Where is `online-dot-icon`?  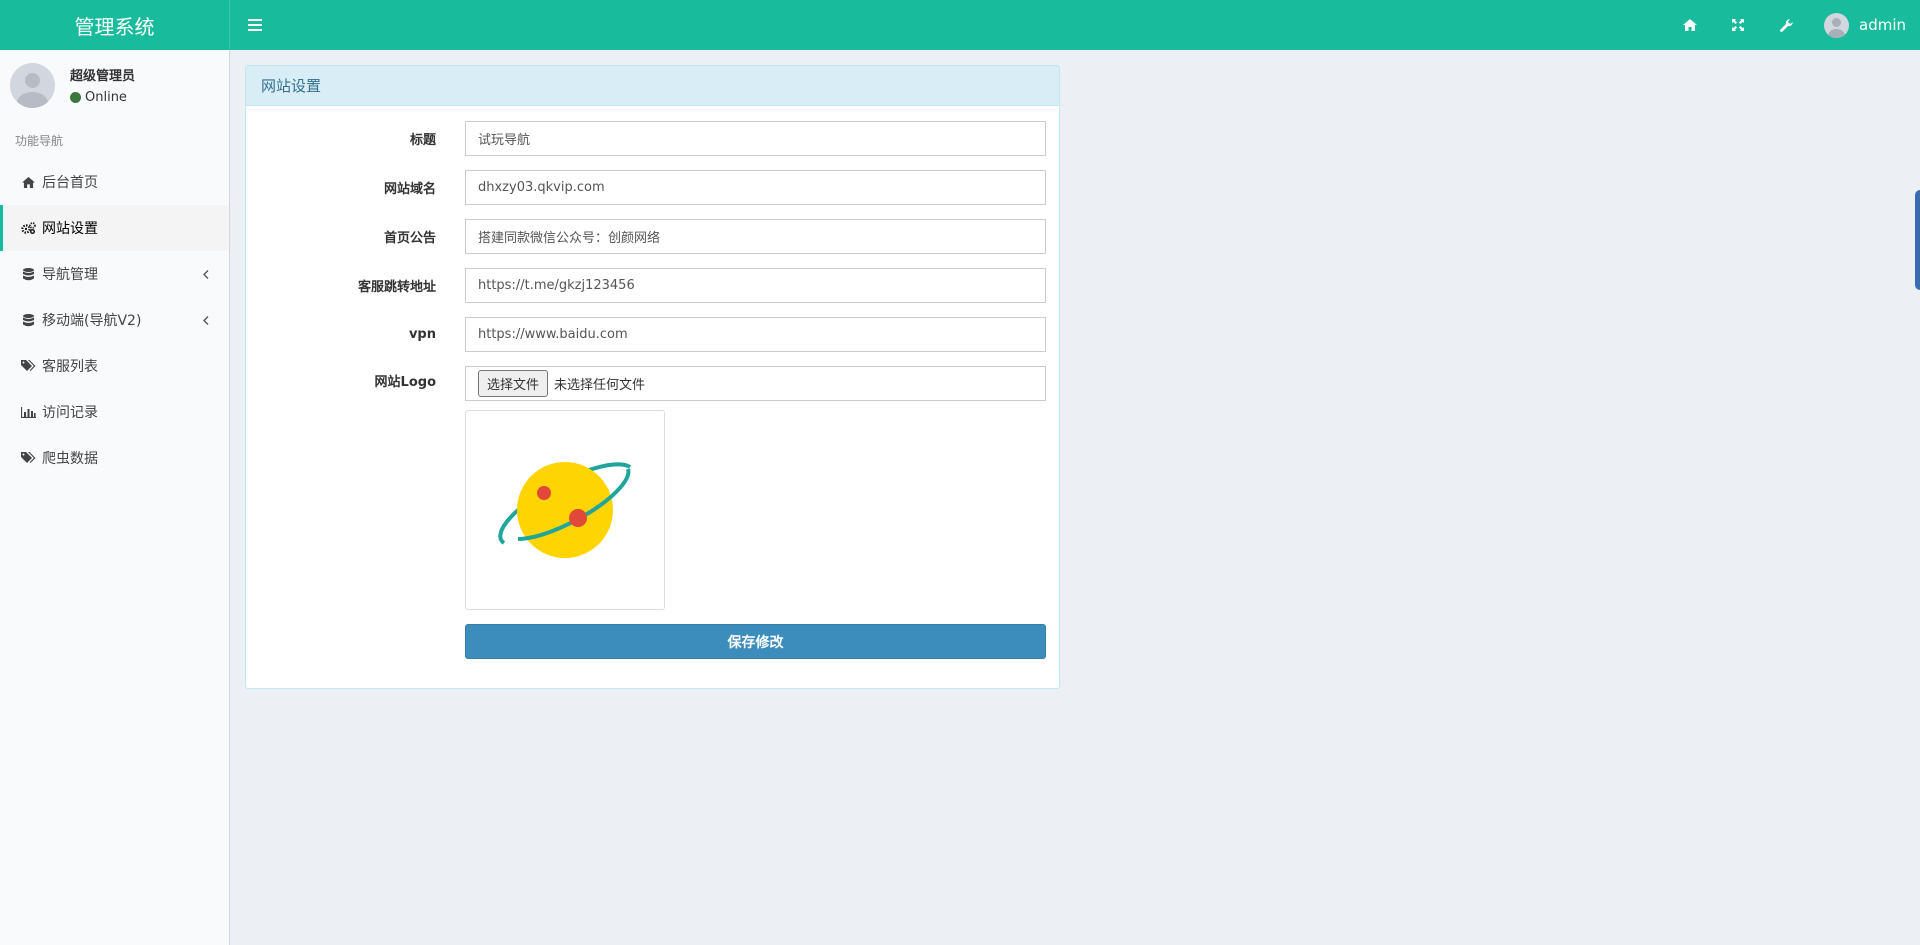
online-dot-icon is located at coordinates (75, 97).